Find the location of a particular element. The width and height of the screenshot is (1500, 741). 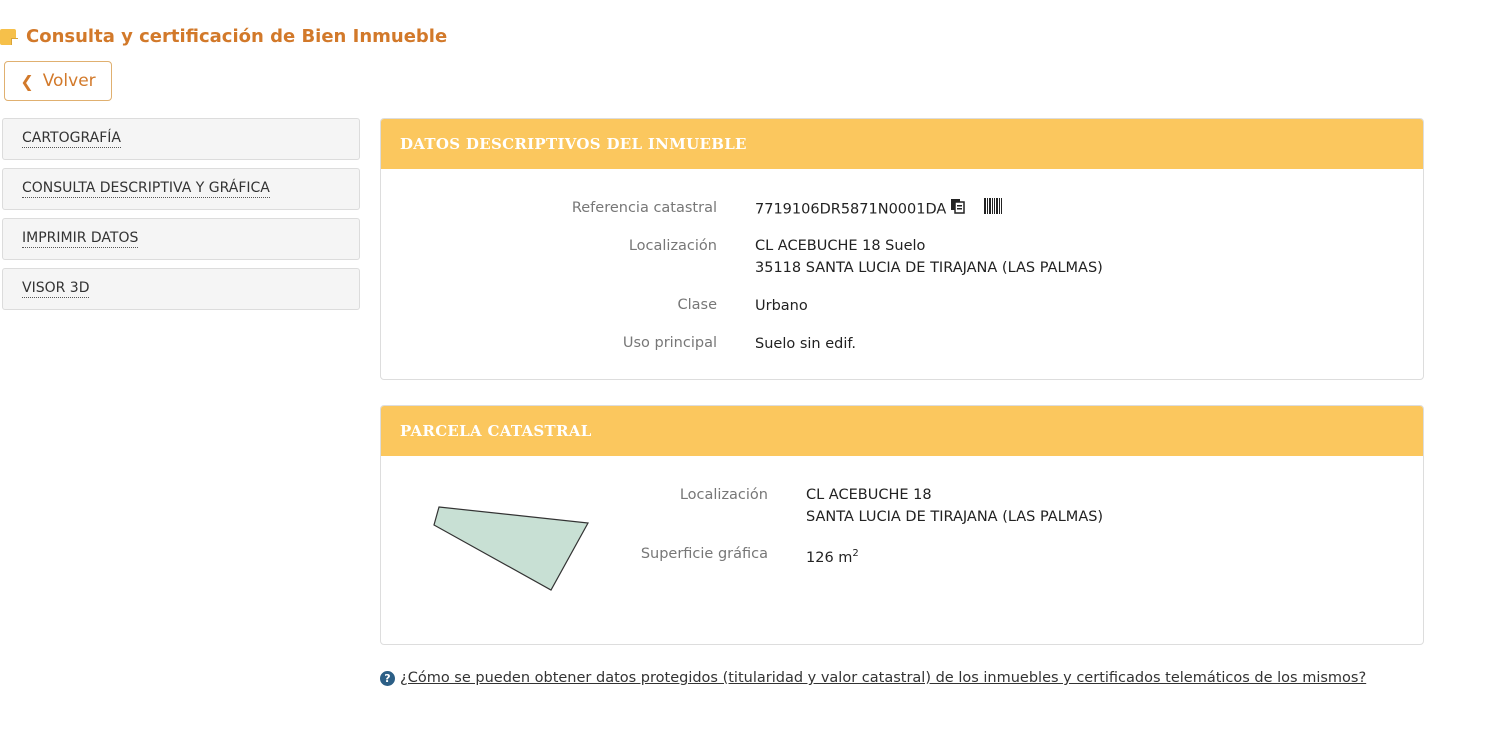

parcela-localizacion-line2: SANTA LUCIA DE TIRAJANA (LAS PALMAS) is located at coordinates (955, 517).